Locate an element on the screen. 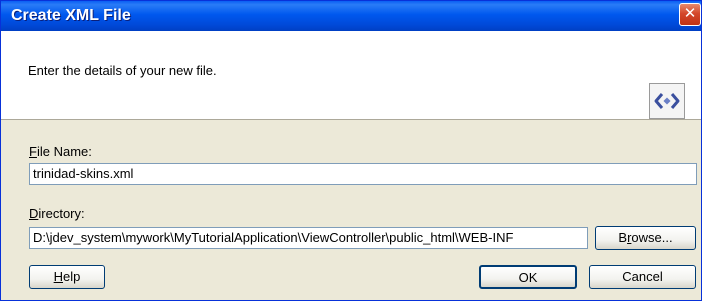 This screenshot has width=702, height=301. cancel-button: Cancel is located at coordinates (642, 277).